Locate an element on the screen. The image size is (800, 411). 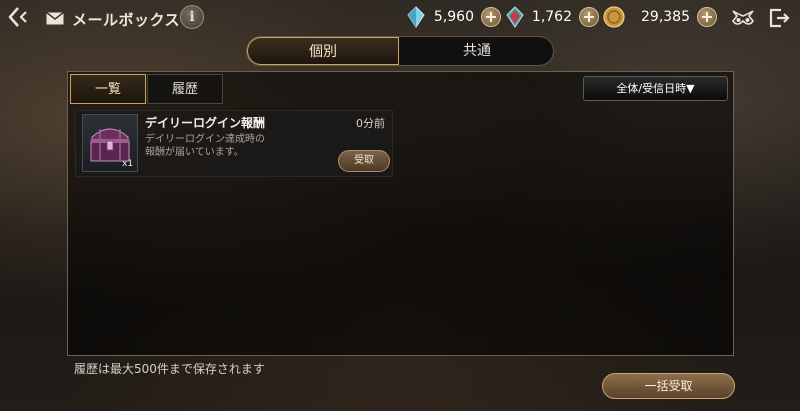
exit-button is located at coordinates (779, 18).